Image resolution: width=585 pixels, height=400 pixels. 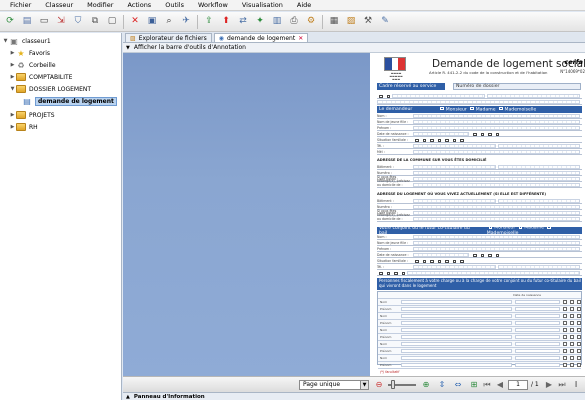 What do you see at coordinates (135, 22) in the screenshot?
I see `delete-icon: ✕` at bounding box center [135, 22].